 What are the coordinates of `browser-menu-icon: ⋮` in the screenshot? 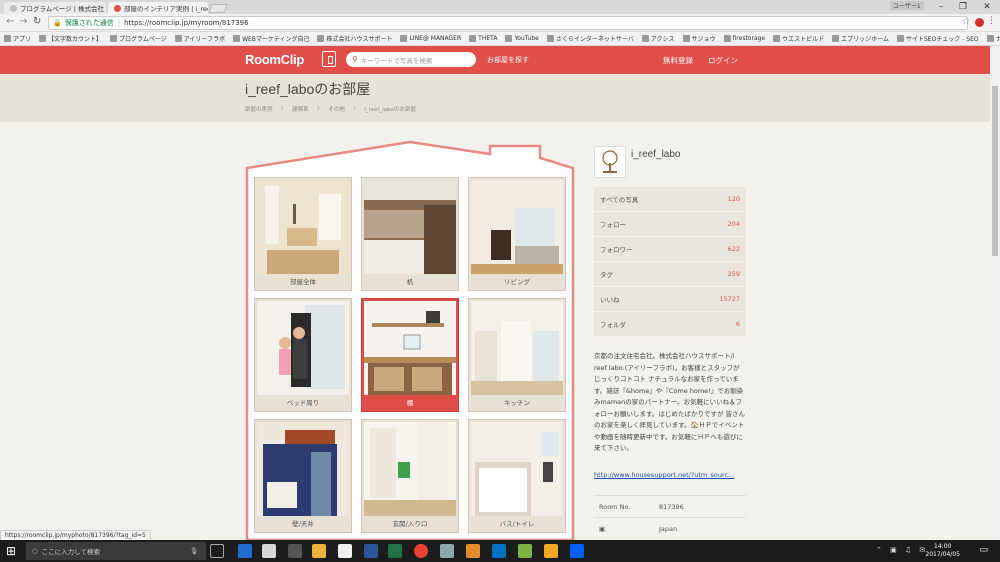 It's located at (991, 21).